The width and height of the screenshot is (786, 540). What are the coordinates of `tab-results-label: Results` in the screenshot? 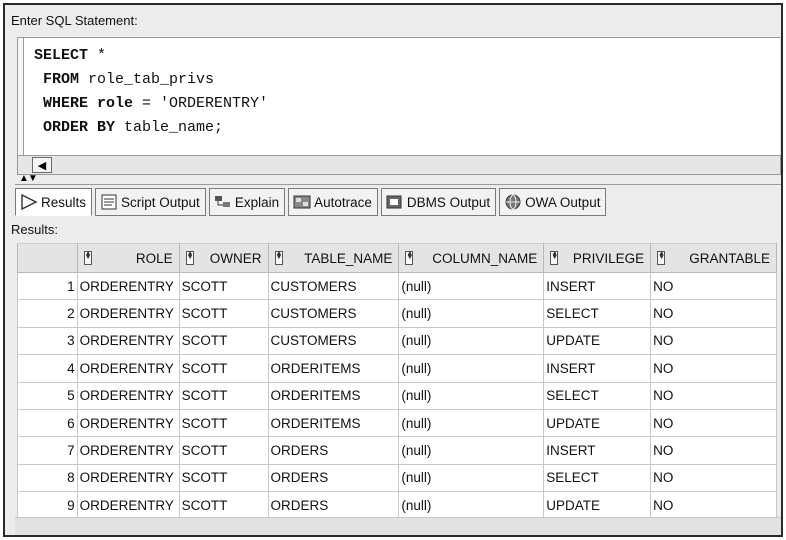 It's located at (64, 202).